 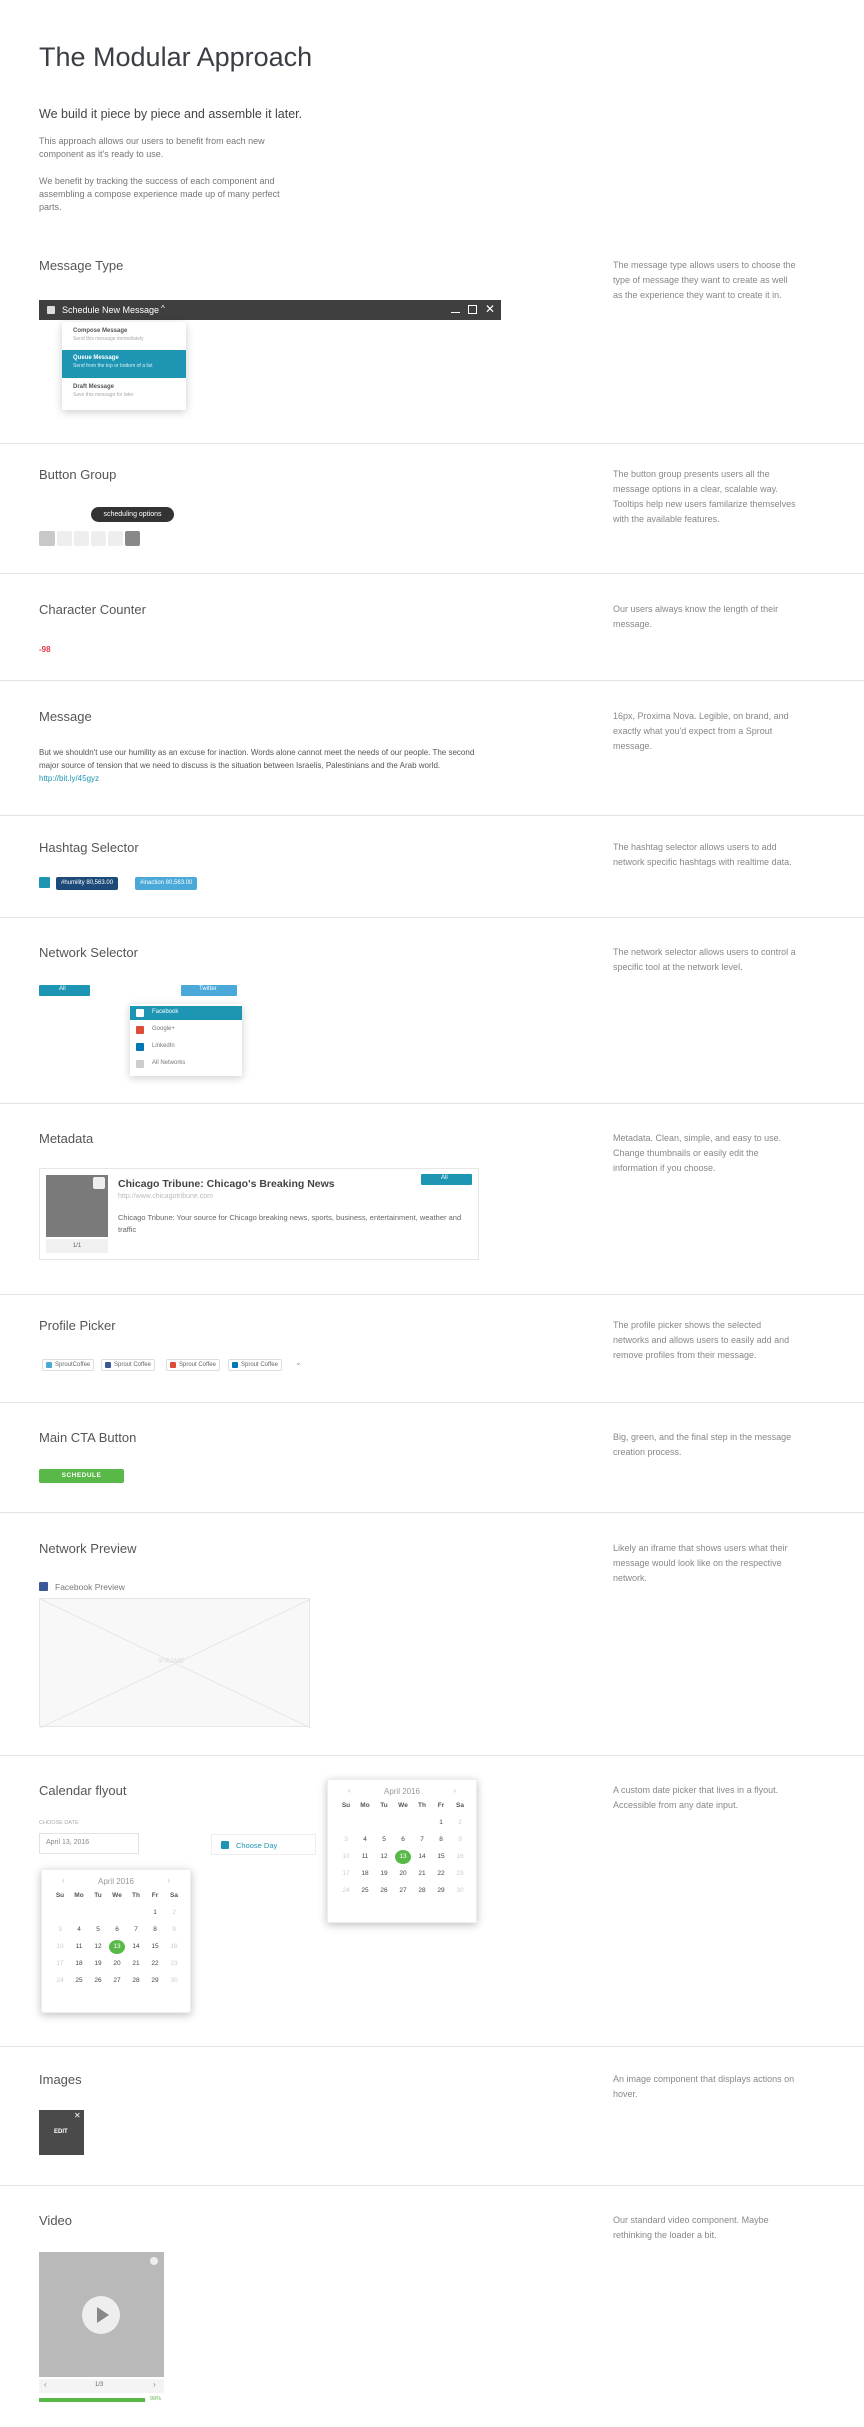 I want to click on schedule-icon, so click(x=132, y=538).